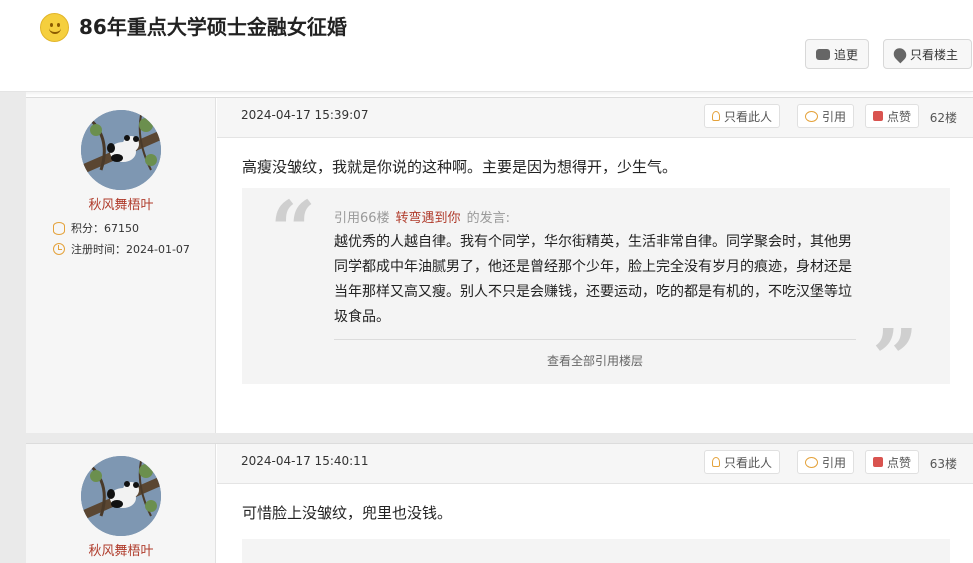  Describe the element at coordinates (595, 360) in the screenshot. I see `view-all-quotes-link: 查看全部引用楼层` at that location.